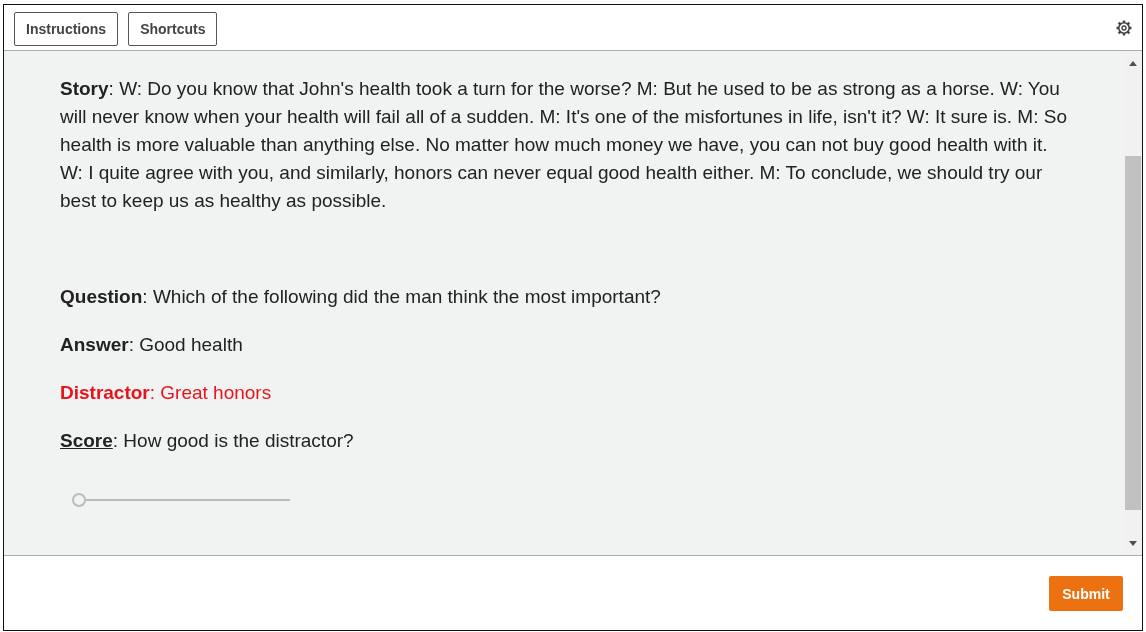 Image resolution: width=1146 pixels, height=632 pixels. What do you see at coordinates (1124, 27) in the screenshot?
I see `settings-icon` at bounding box center [1124, 27].